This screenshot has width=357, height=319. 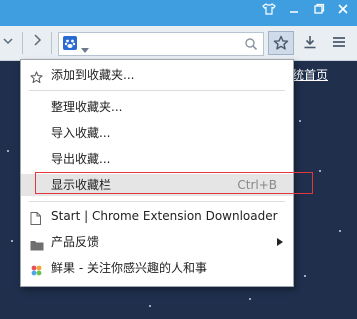 I want to click on site-dropdown-icon, so click(x=86, y=46).